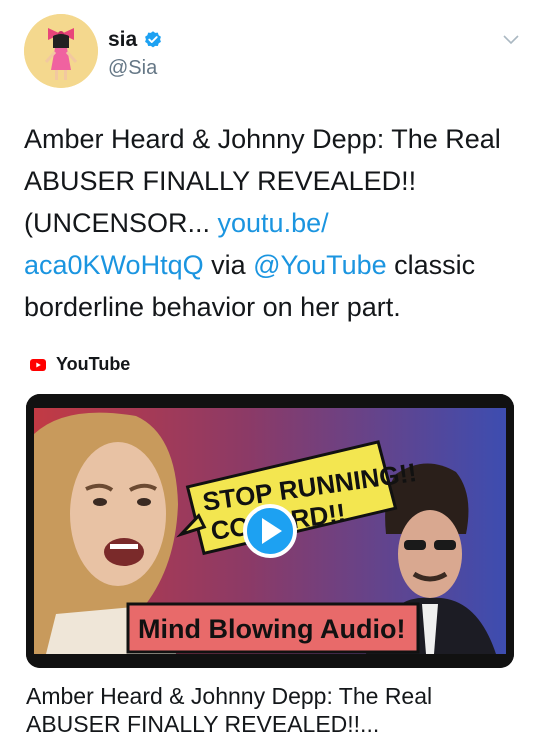  Describe the element at coordinates (38, 364) in the screenshot. I see `youtube-icon` at that location.